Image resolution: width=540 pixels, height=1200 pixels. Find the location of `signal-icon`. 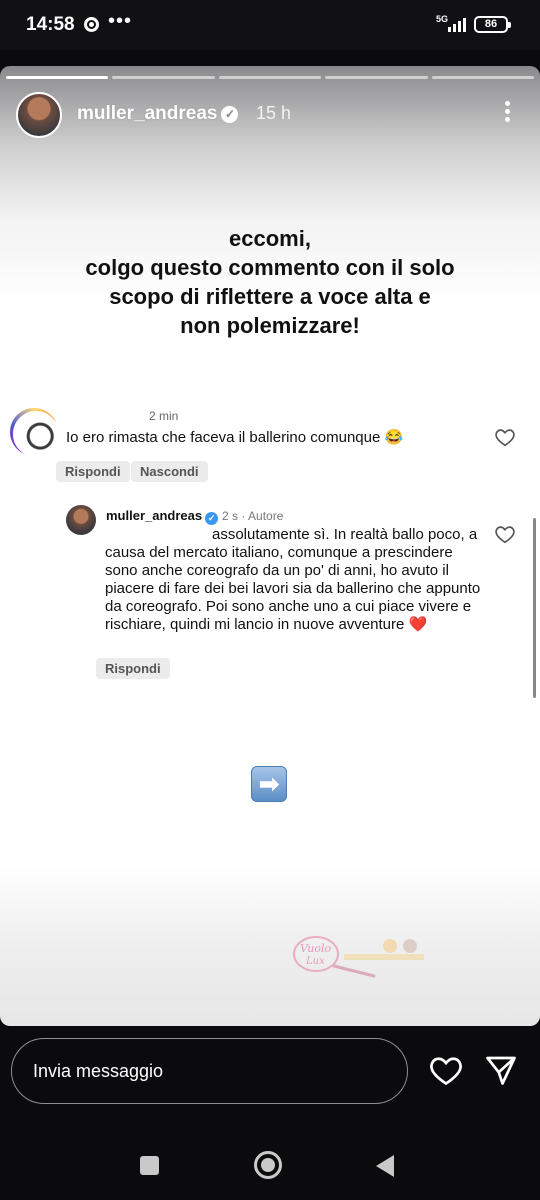

signal-icon is located at coordinates (457, 24).